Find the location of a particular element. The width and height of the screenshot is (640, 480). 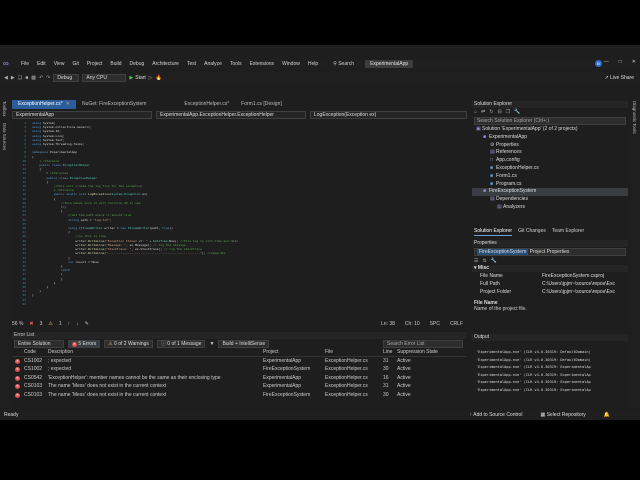

start-button: ▶ Start is located at coordinates (137, 78).